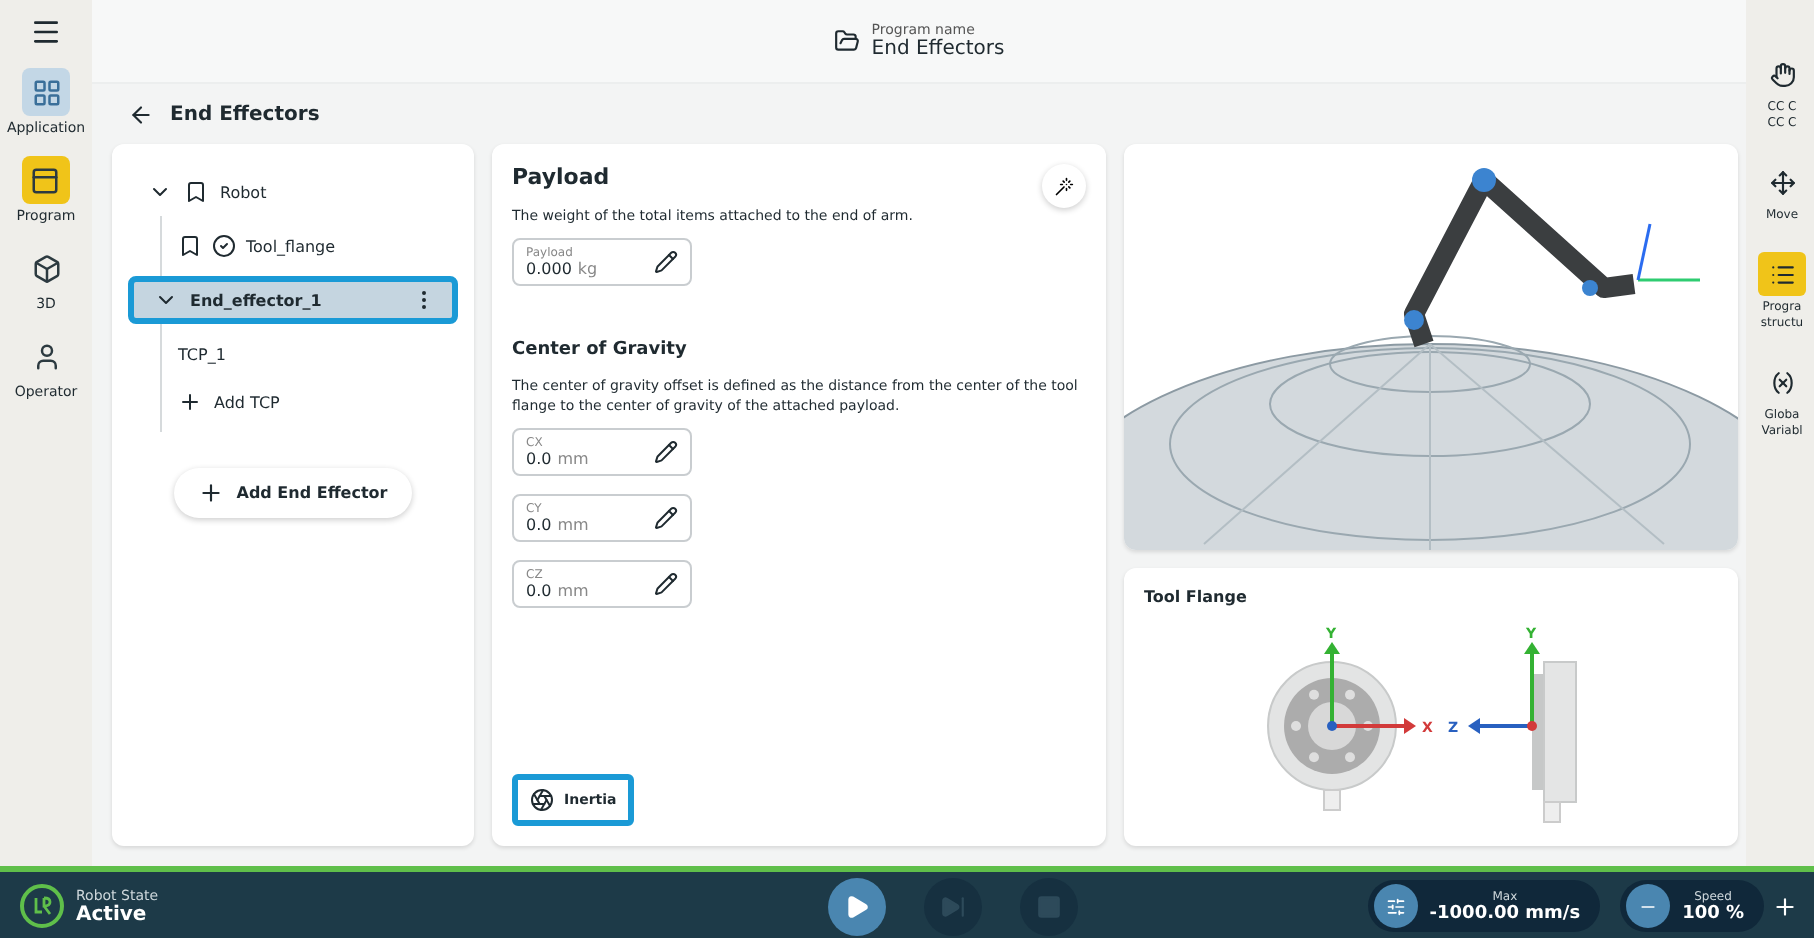 The height and width of the screenshot is (938, 1814). I want to click on tree-node: Robot, so click(293, 192).